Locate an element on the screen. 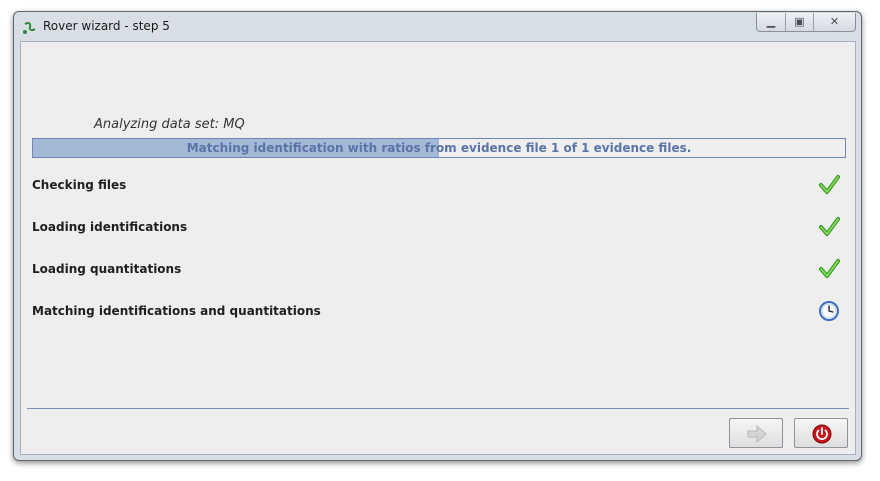 This screenshot has width=880, height=481. maximize-icon: ▣ is located at coordinates (799, 21).